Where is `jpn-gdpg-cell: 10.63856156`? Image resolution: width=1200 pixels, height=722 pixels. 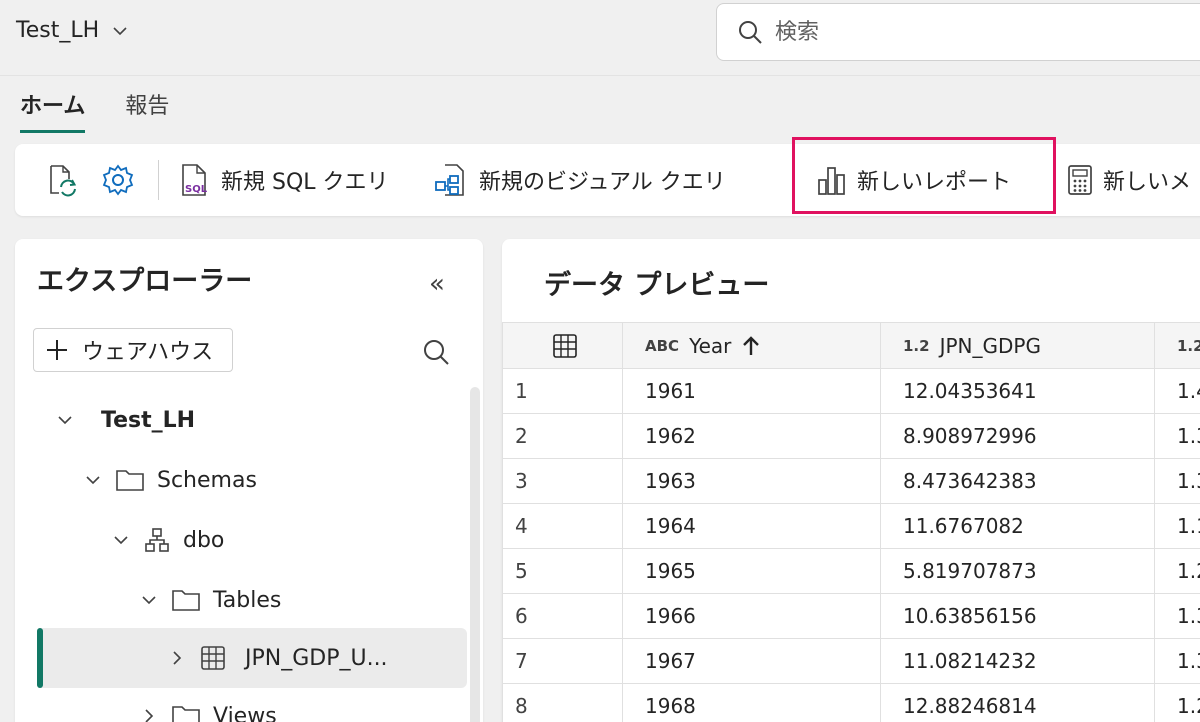
jpn-gdpg-cell: 10.63856156 is located at coordinates (1017, 616).